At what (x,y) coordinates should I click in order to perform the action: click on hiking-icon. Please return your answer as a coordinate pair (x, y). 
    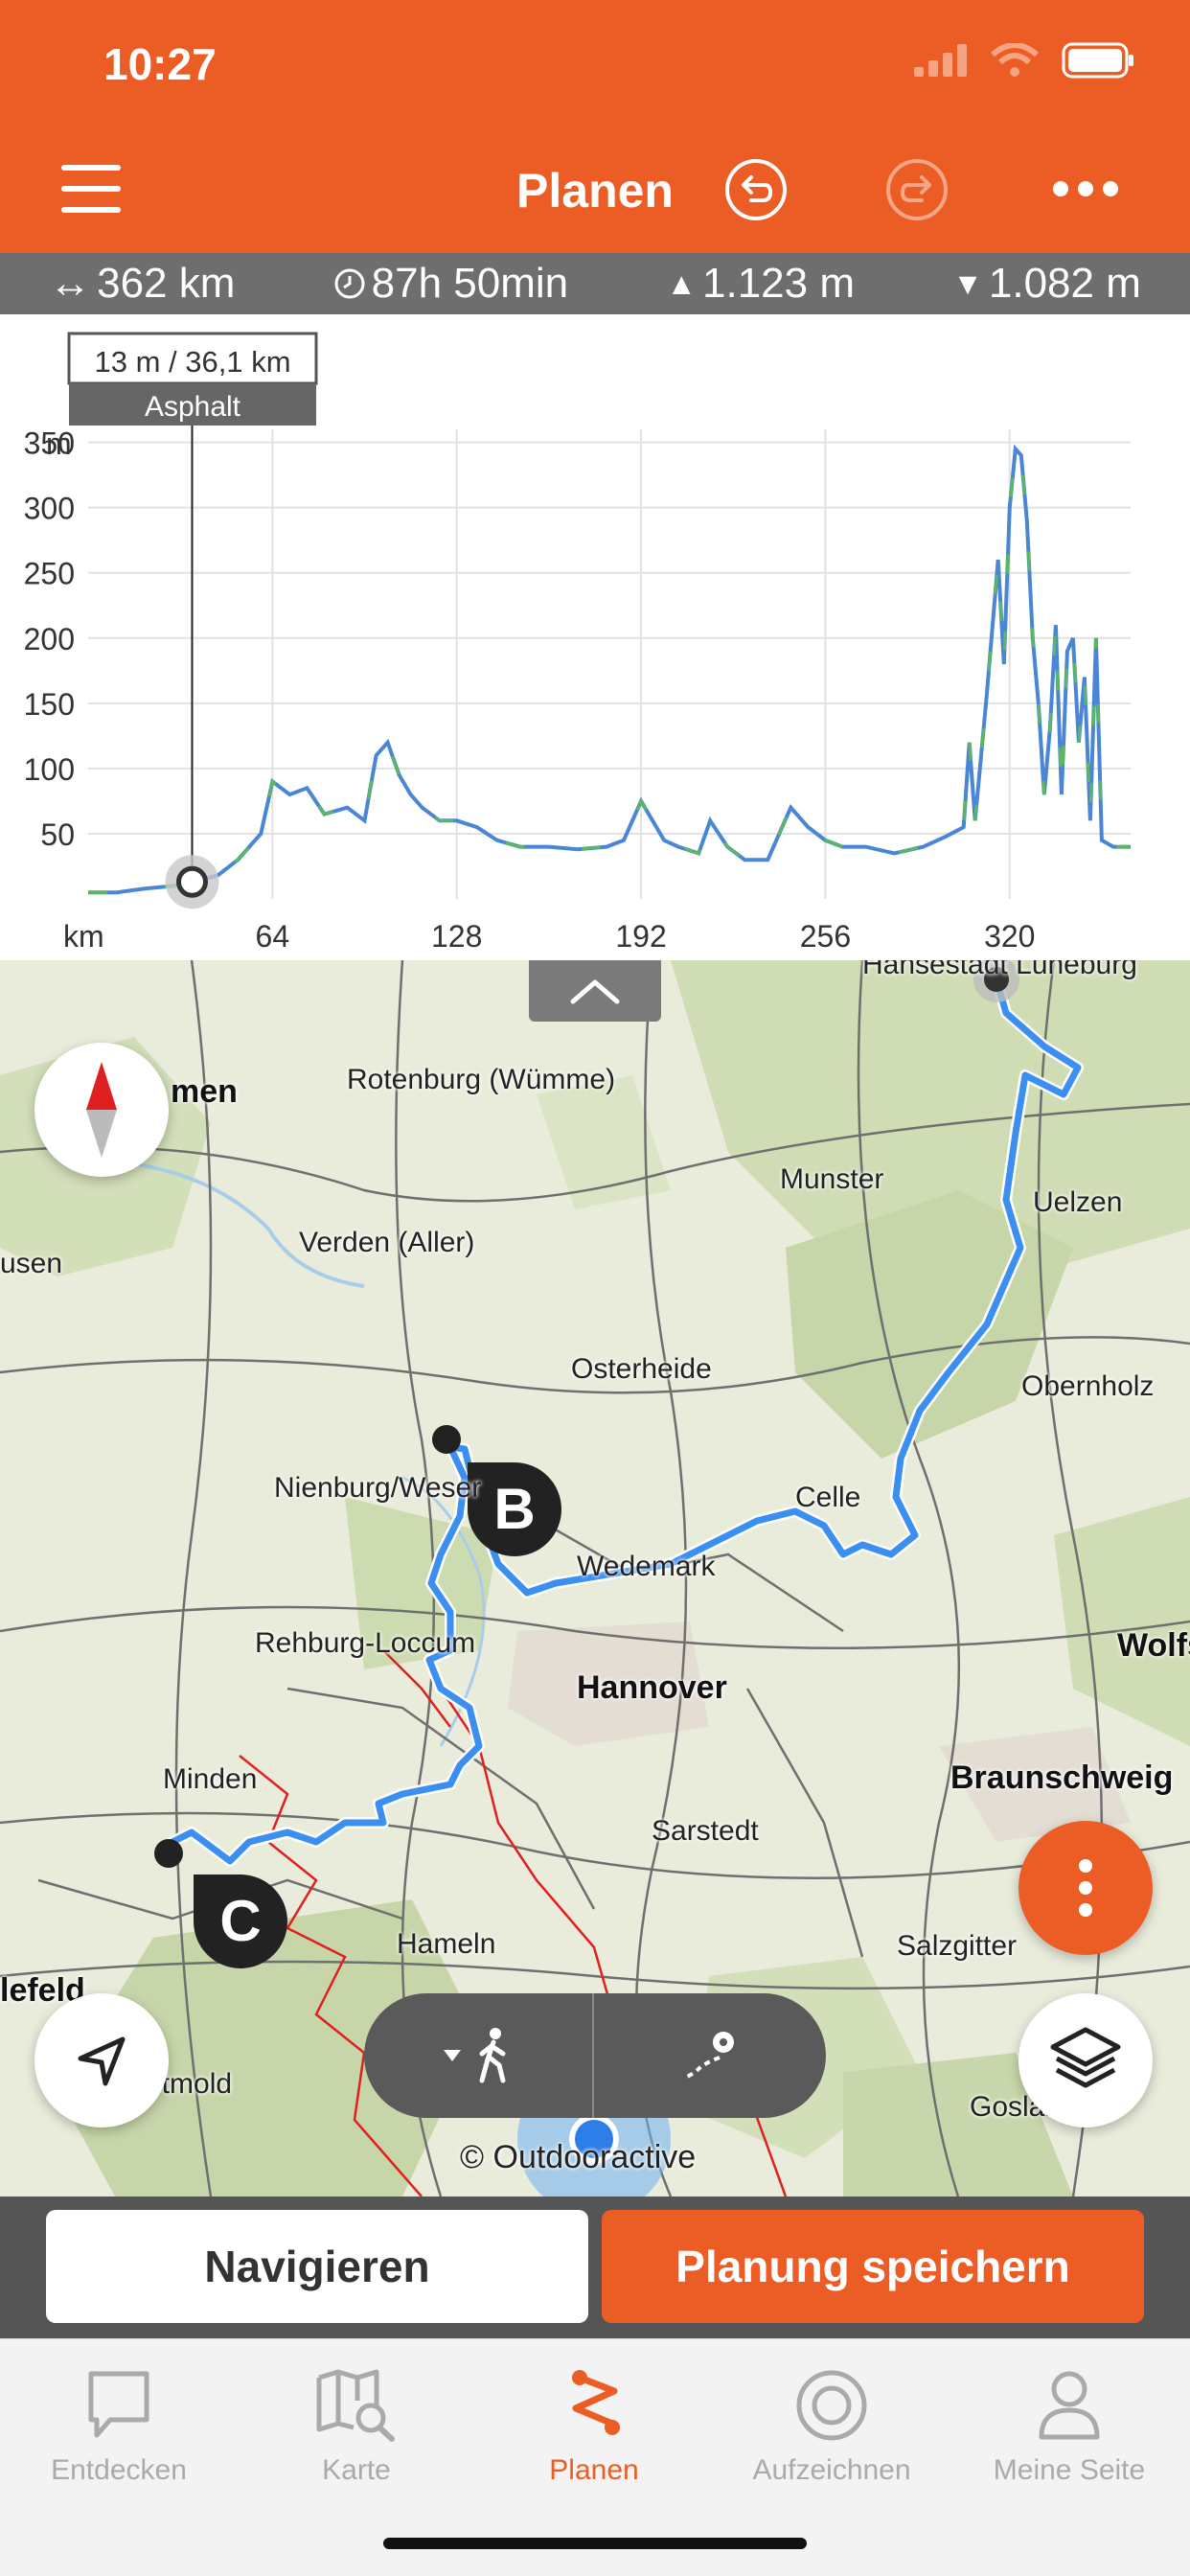
    Looking at the image, I should click on (493, 2055).